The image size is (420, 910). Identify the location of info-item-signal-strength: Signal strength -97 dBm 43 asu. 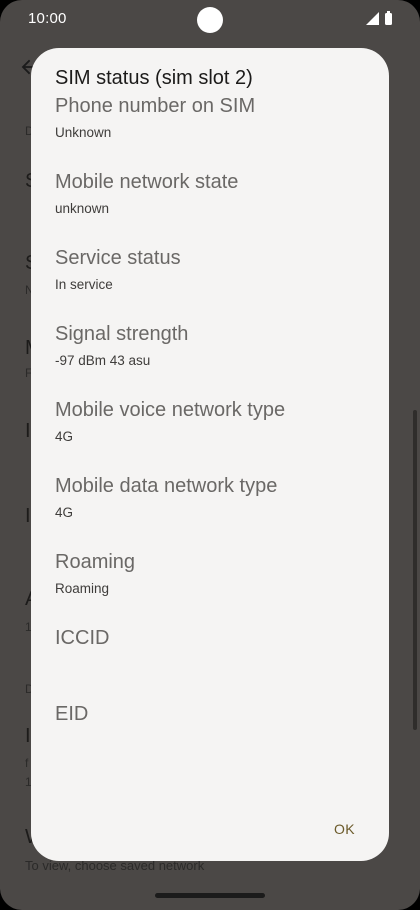
(210, 346).